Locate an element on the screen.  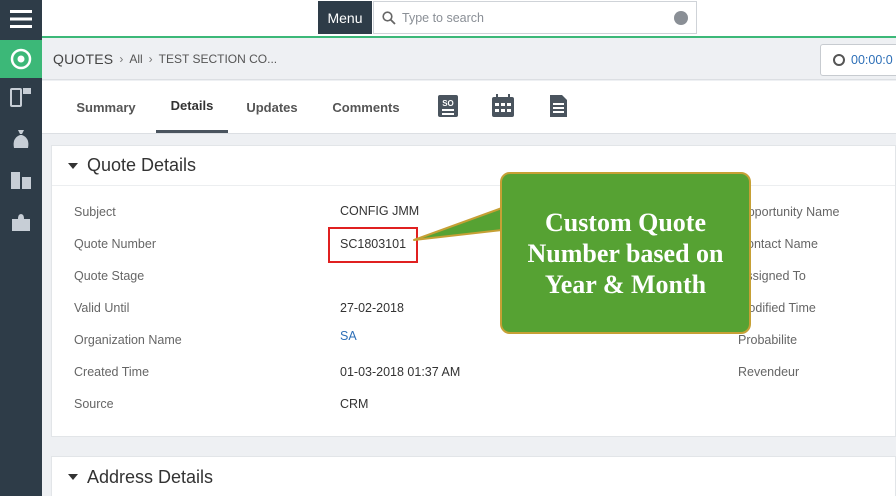
svg-text: SO is located at coordinates (448, 103).